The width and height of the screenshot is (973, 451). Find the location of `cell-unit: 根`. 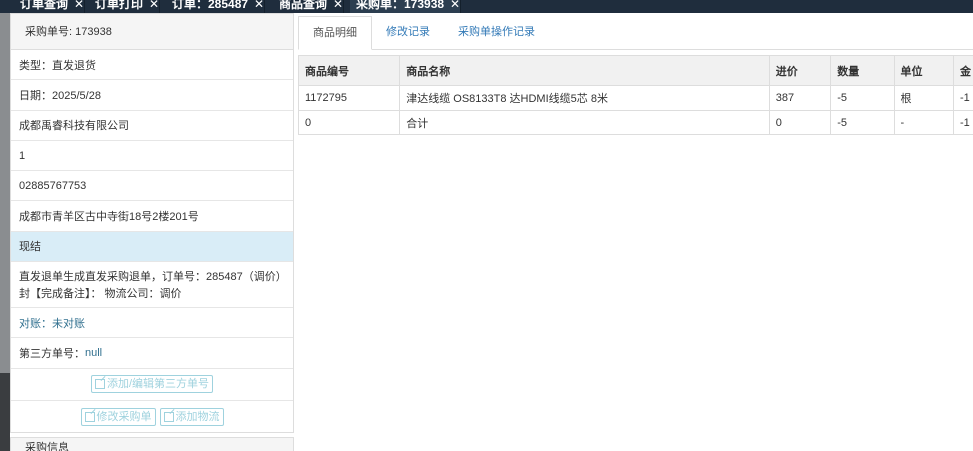

cell-unit: 根 is located at coordinates (923, 98).